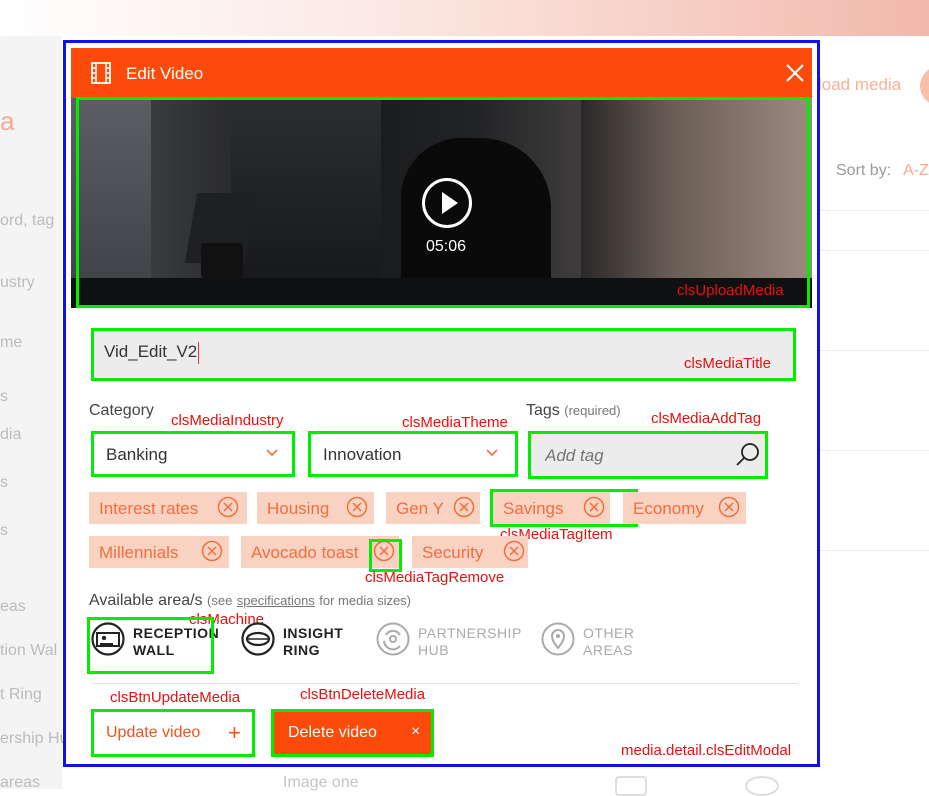 This screenshot has width=929, height=796. I want to click on tag-label: Interest rates, so click(149, 508).